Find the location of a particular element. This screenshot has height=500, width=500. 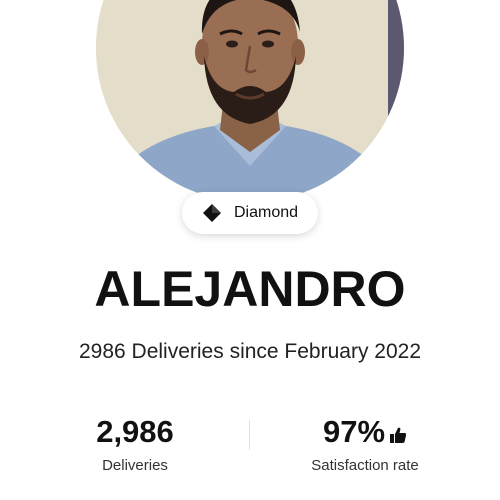

stat-satisfaction: 97% Satisfaction rate is located at coordinates (365, 444).